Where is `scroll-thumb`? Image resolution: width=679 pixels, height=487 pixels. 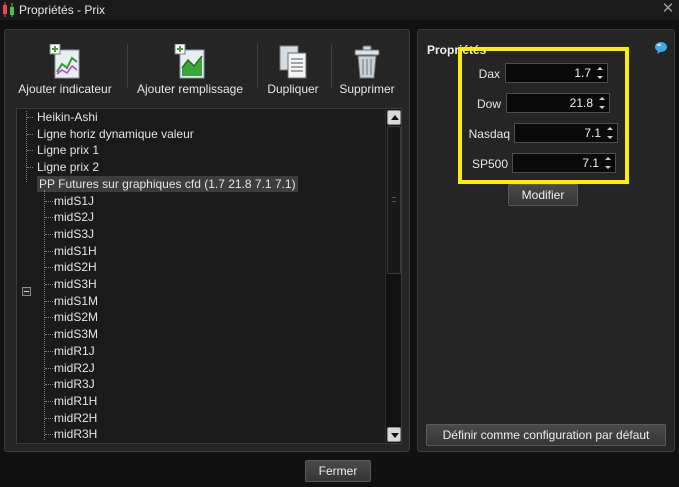 scroll-thumb is located at coordinates (394, 200).